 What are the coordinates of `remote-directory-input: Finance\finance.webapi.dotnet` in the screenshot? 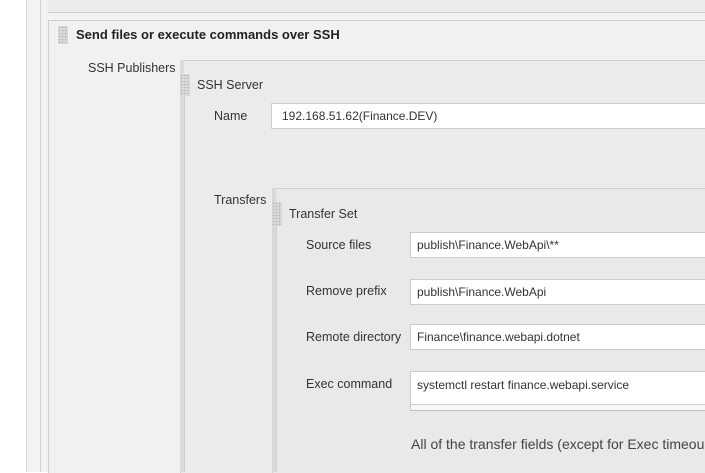 It's located at (557, 337).